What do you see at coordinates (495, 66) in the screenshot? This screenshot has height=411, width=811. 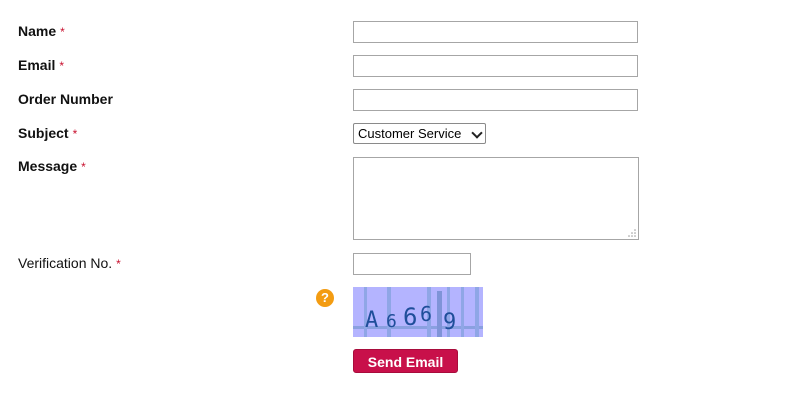 I see `email-input` at bounding box center [495, 66].